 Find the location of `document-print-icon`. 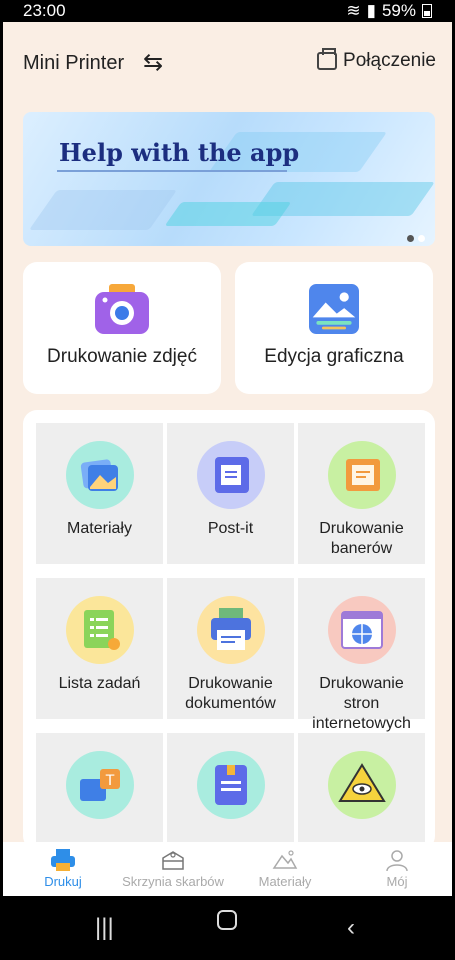

document-print-icon is located at coordinates (231, 630).